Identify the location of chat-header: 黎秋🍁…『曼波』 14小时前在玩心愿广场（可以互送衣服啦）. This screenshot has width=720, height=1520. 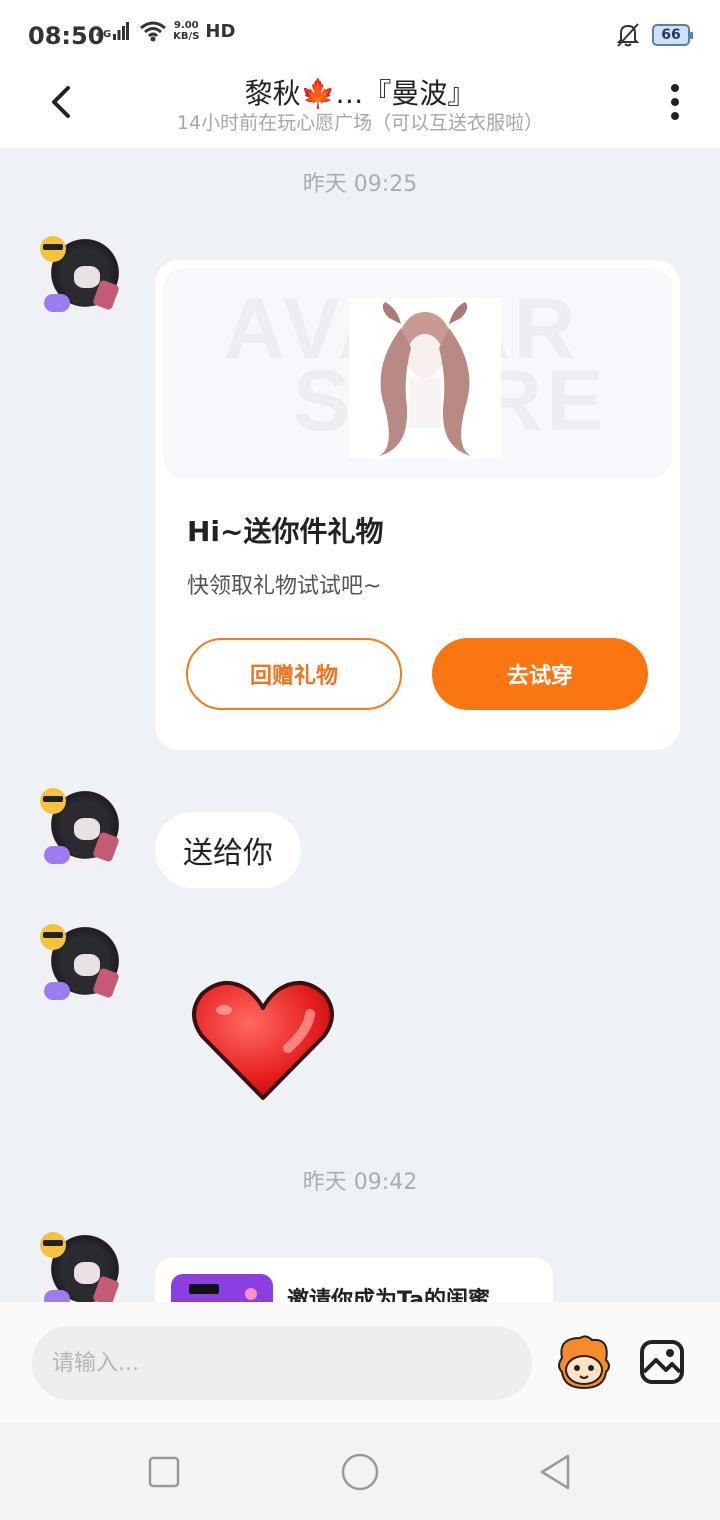
(360, 110).